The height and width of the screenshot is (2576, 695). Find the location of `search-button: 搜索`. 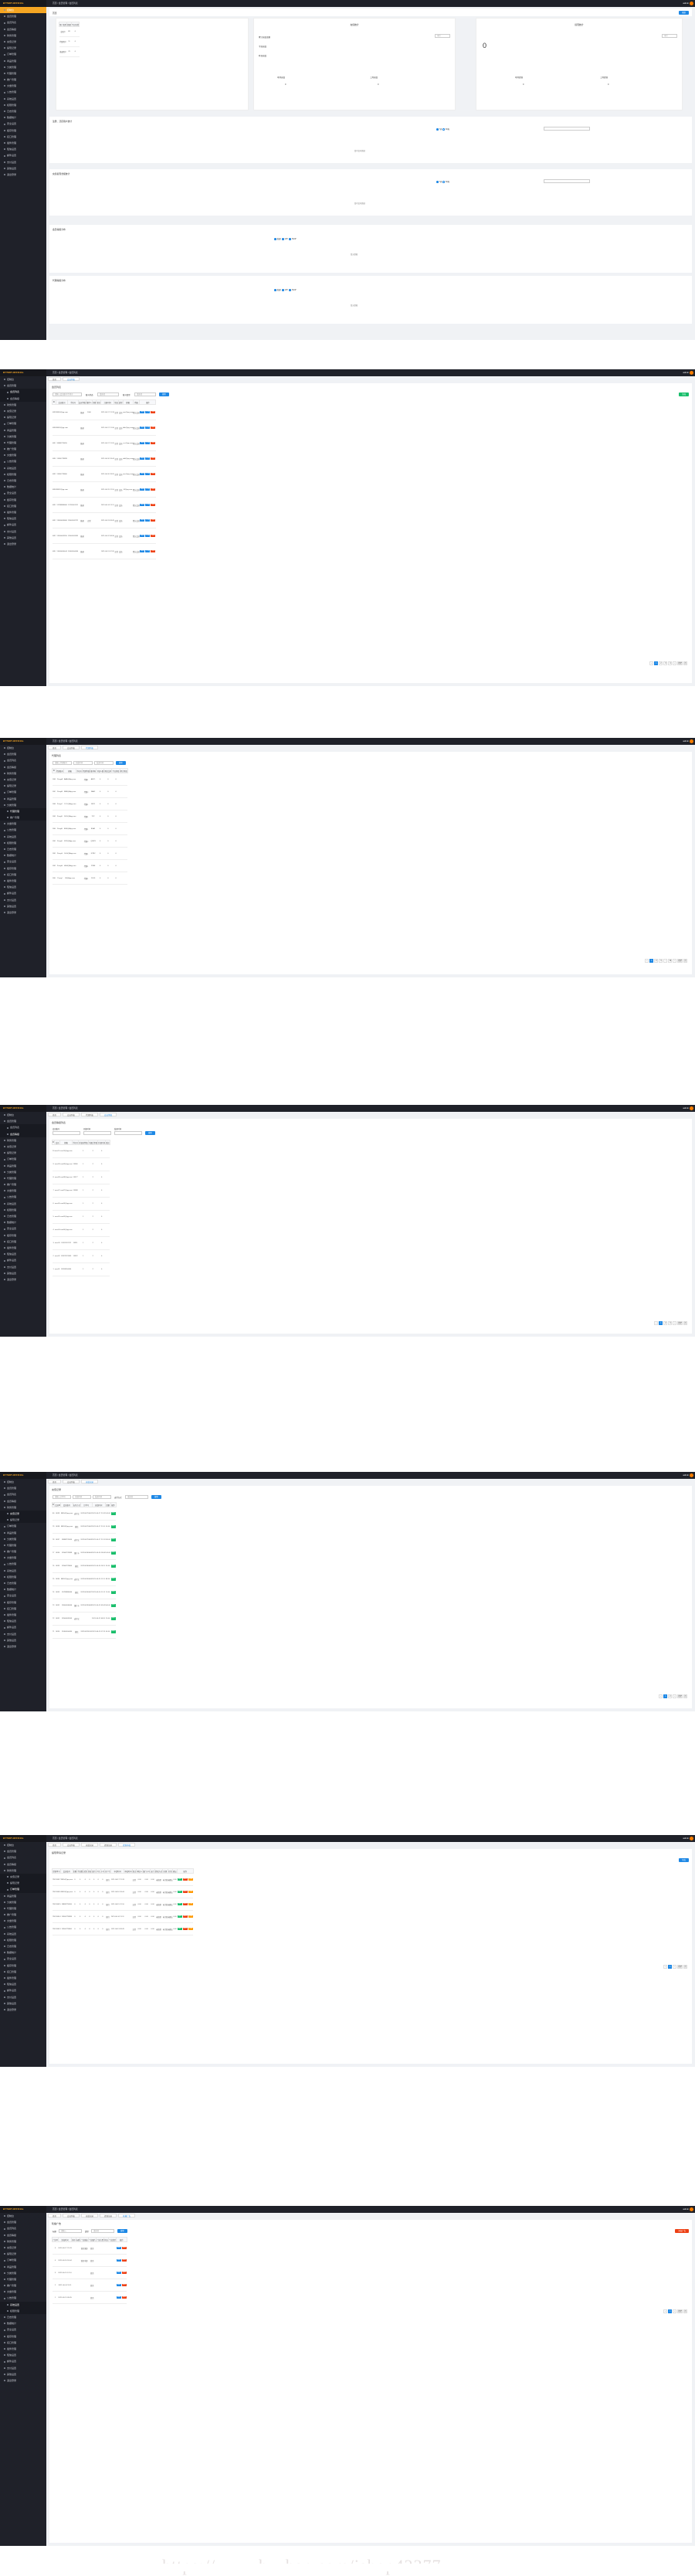

search-button: 搜索 is located at coordinates (150, 1133).